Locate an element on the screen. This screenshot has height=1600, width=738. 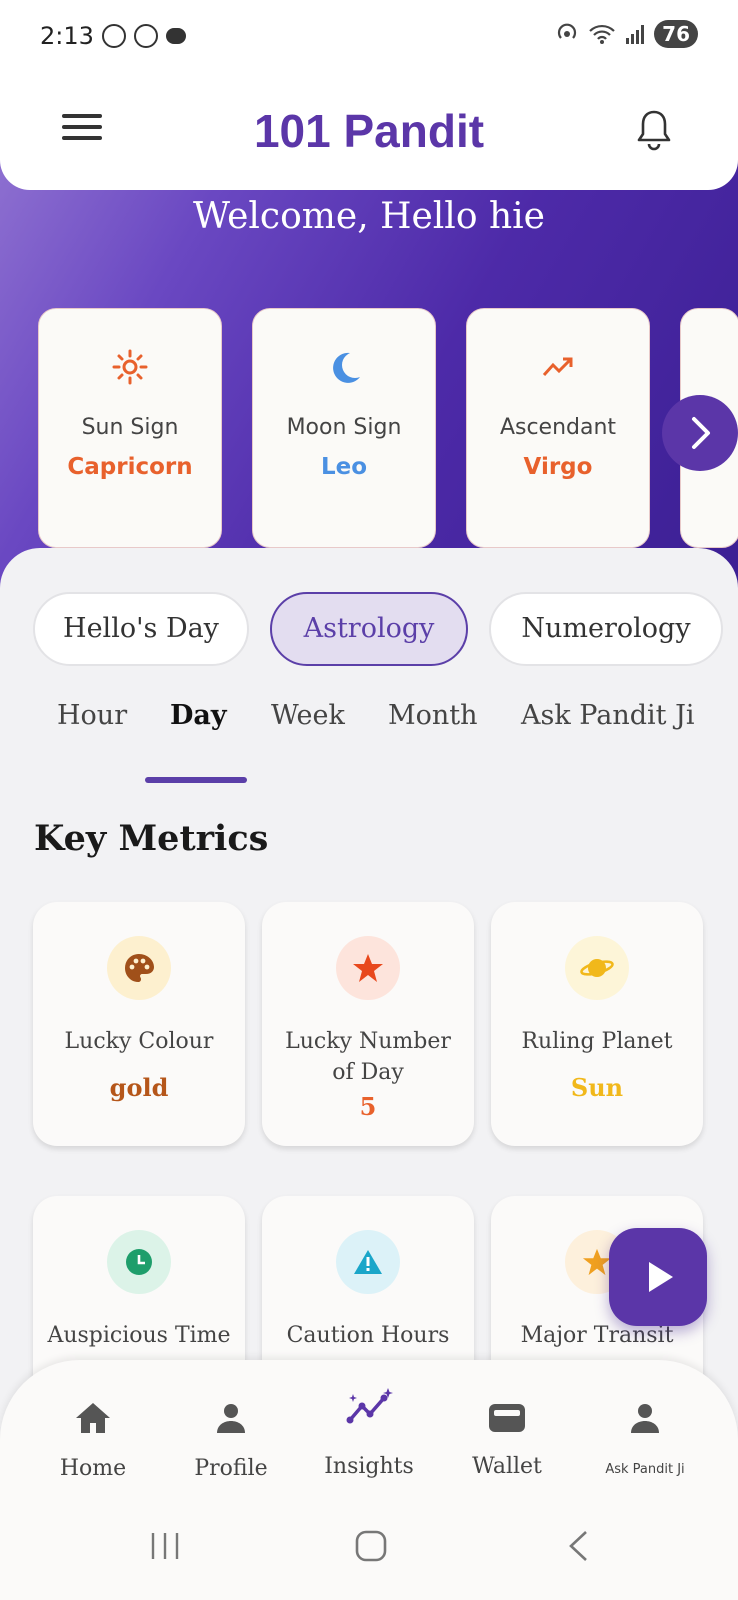
whatsapp-icon is located at coordinates (113, 36).